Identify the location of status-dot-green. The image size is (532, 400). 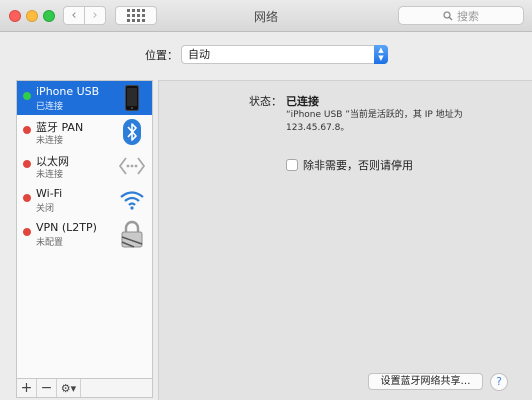
(27, 96).